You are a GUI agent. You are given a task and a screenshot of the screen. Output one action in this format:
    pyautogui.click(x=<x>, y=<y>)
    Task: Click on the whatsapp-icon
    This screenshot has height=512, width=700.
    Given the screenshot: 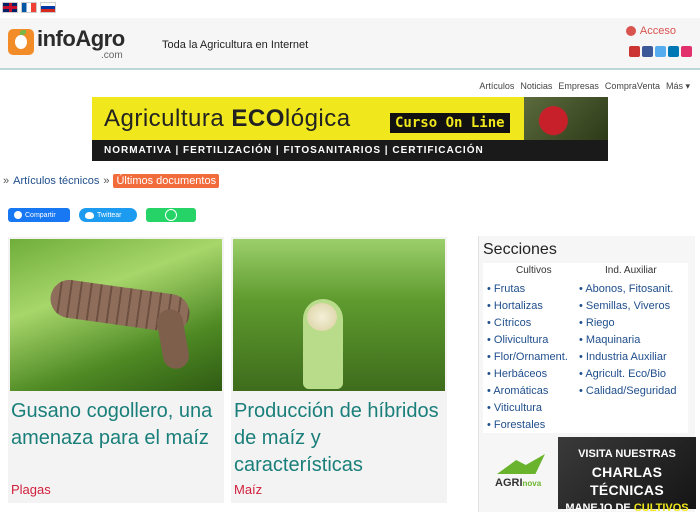 What is the action you would take?
    pyautogui.click(x=171, y=215)
    